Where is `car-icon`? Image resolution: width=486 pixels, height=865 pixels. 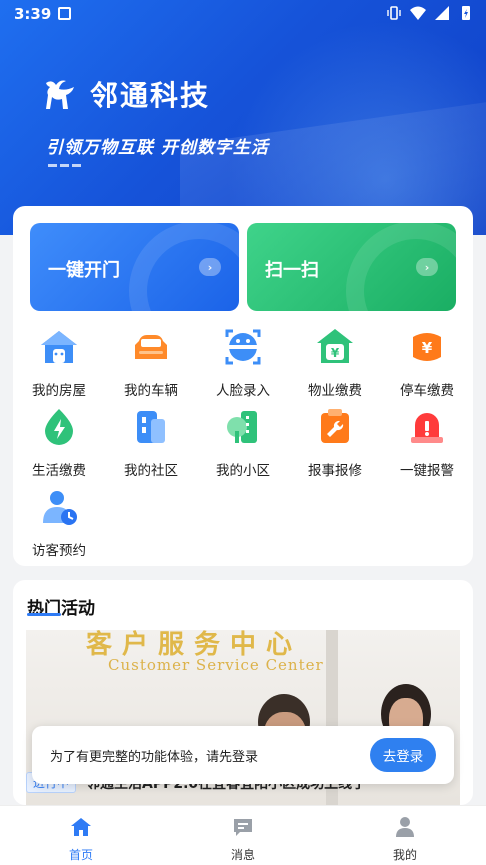
car-icon is located at coordinates (151, 347).